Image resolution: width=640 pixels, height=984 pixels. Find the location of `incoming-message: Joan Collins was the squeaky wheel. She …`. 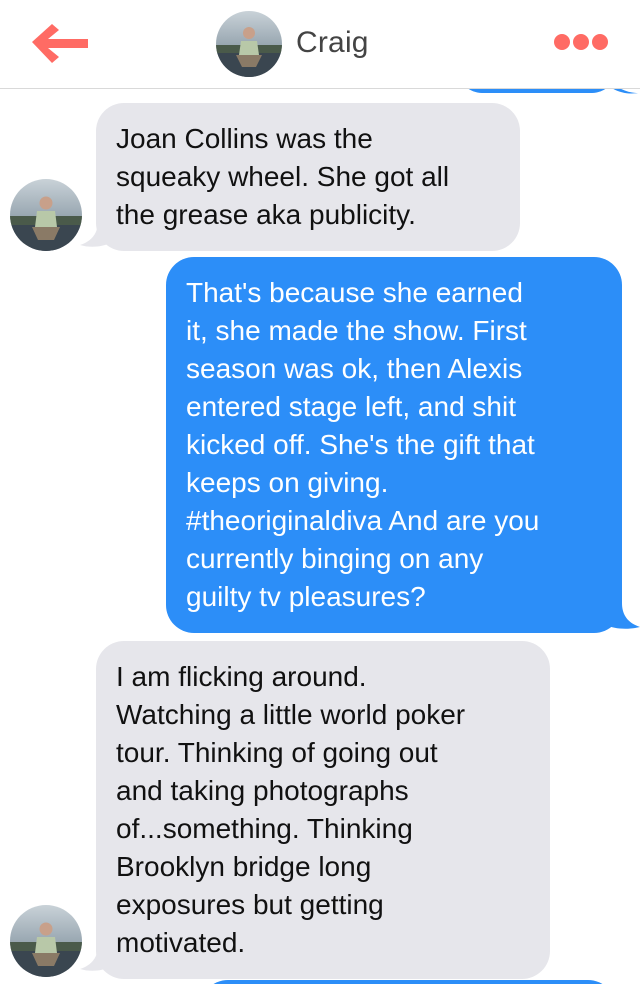

incoming-message: Joan Collins was the squeaky wheel. She … is located at coordinates (308, 177).